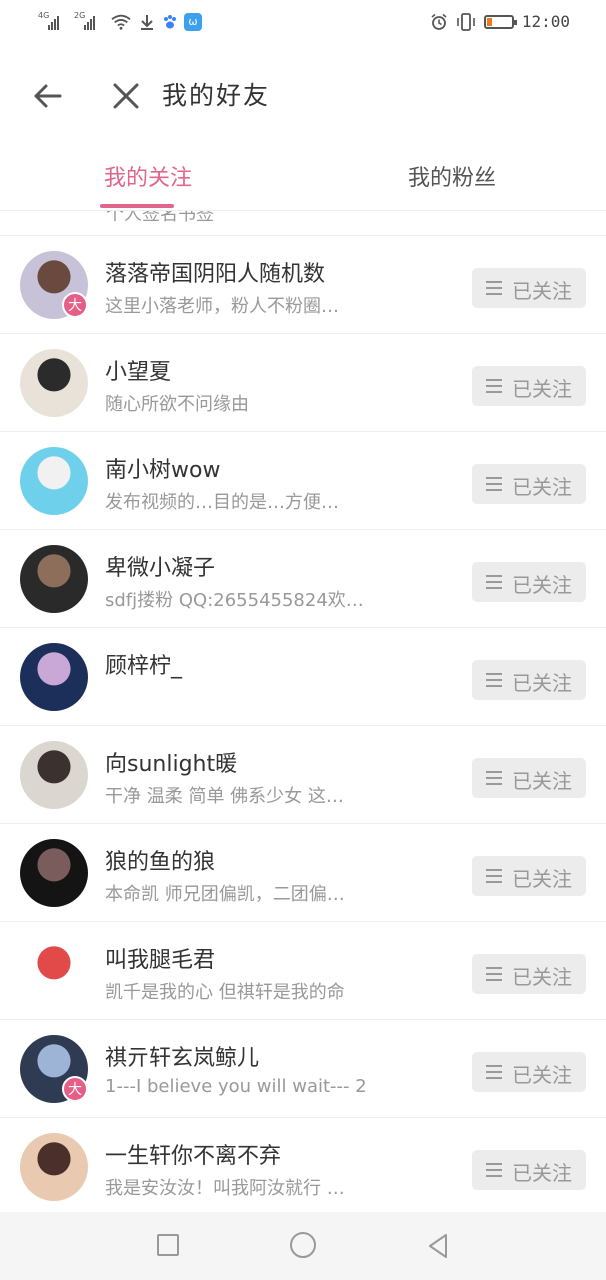  I want to click on list-item: 卑微小凝子 sdfj搂粉 QQ:2655455824欢… 已关注, so click(303, 579).